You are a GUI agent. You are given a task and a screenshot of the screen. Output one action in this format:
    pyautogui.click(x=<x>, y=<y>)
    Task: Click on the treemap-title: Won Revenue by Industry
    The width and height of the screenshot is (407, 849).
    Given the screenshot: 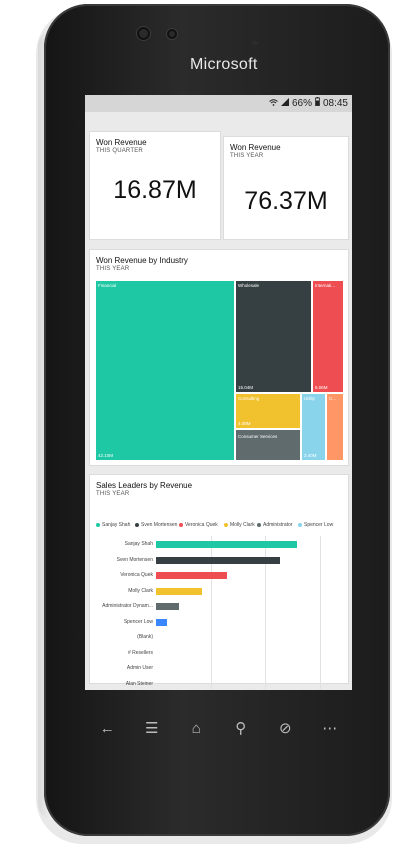 What is the action you would take?
    pyautogui.click(x=142, y=260)
    